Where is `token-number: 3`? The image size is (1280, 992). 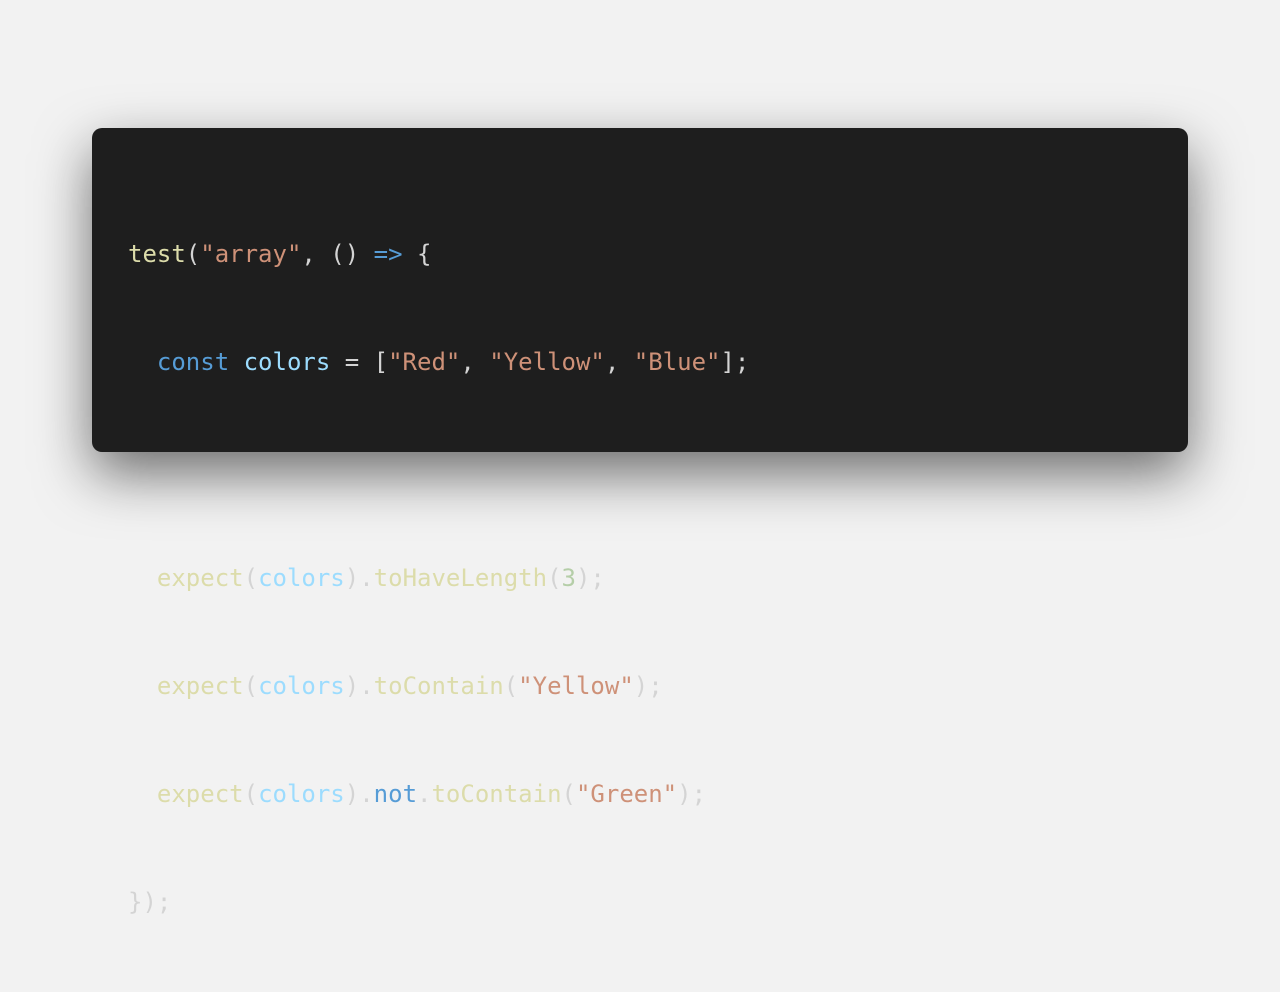 token-number: 3 is located at coordinates (568, 578).